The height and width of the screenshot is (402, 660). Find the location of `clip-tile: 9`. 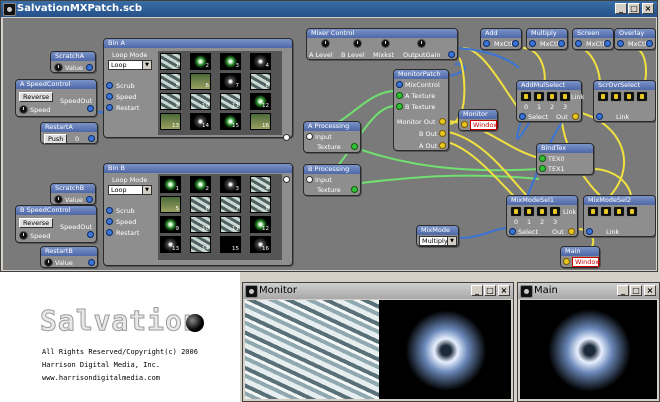

clip-tile: 9 is located at coordinates (170, 224).